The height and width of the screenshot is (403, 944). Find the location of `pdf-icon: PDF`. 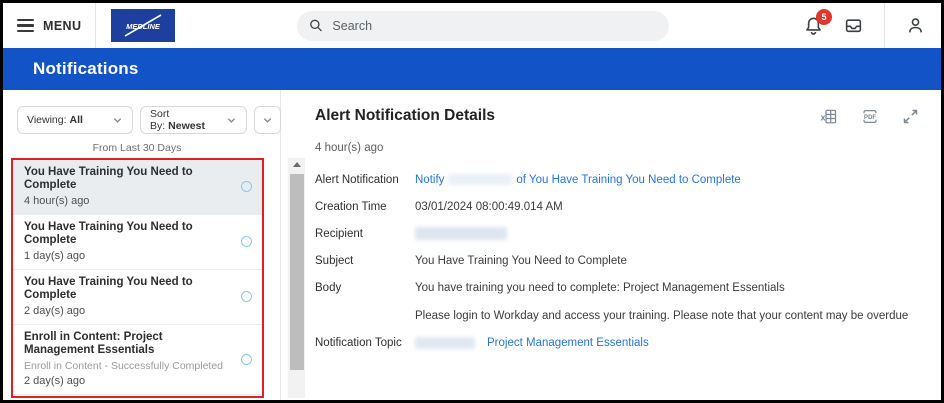

pdf-icon: PDF is located at coordinates (870, 116).